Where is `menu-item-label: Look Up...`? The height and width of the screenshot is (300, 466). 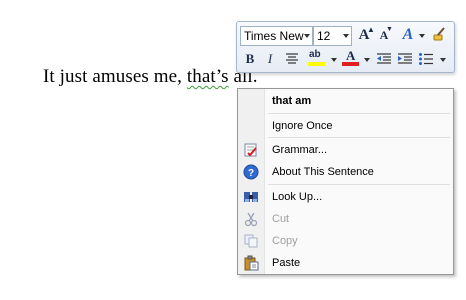
menu-item-label: Look Up... is located at coordinates (297, 197).